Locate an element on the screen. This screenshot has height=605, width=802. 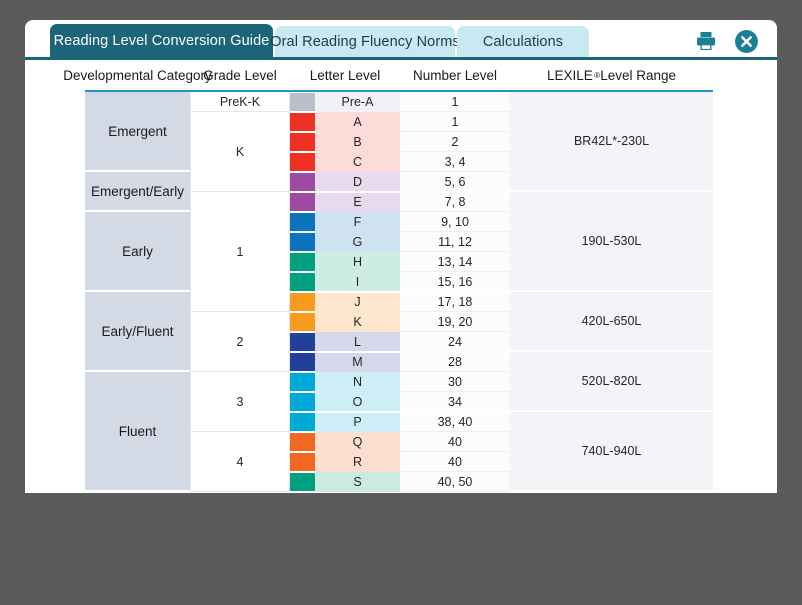
color-swatch-E is located at coordinates (302, 202).